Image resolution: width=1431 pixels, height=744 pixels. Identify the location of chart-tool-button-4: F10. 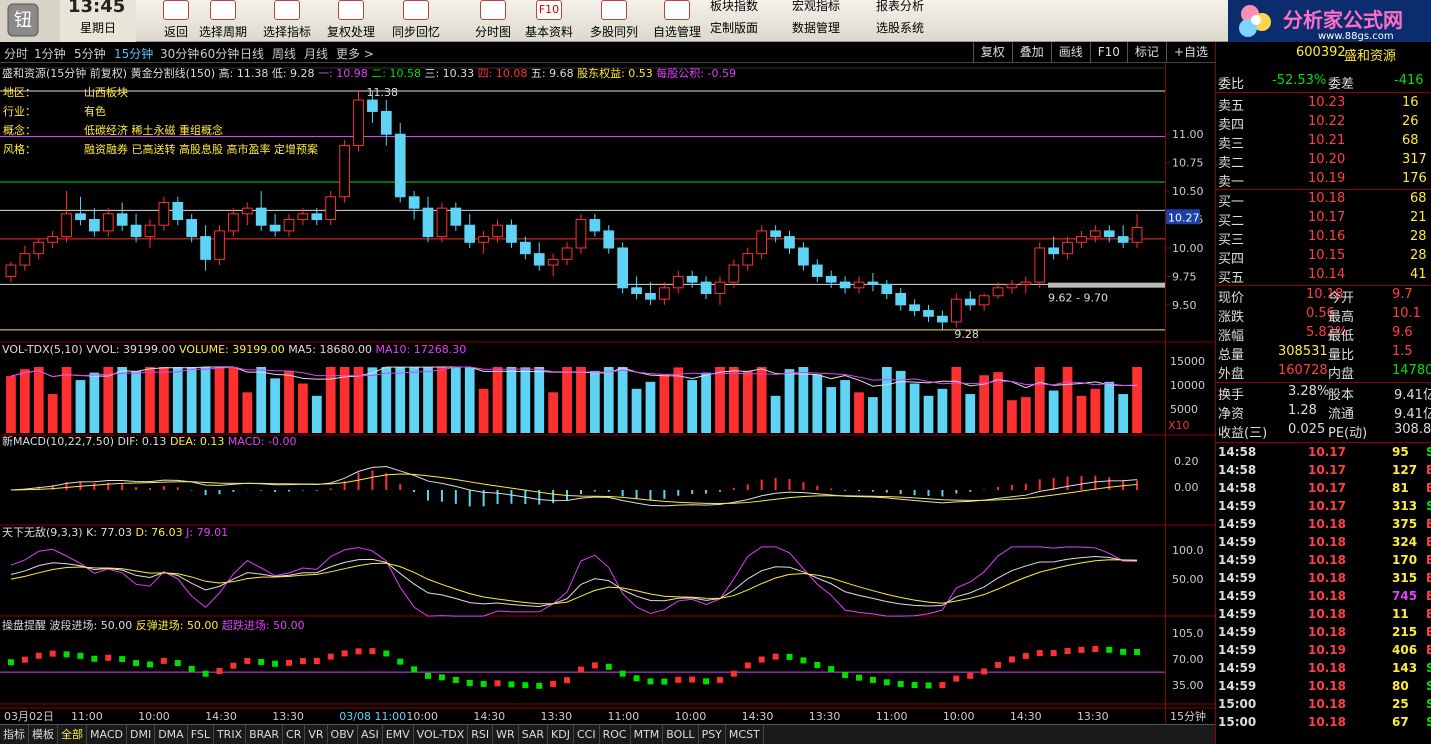
(1108, 52).